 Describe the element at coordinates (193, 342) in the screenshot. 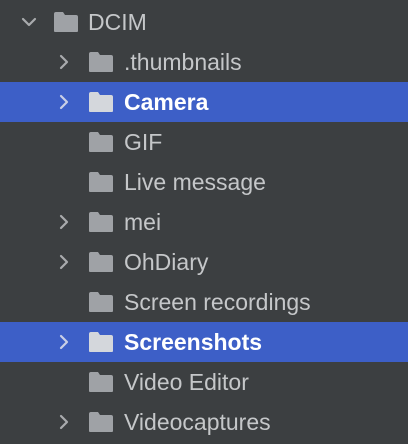

I see `tree-row-label: Screenshots` at that location.